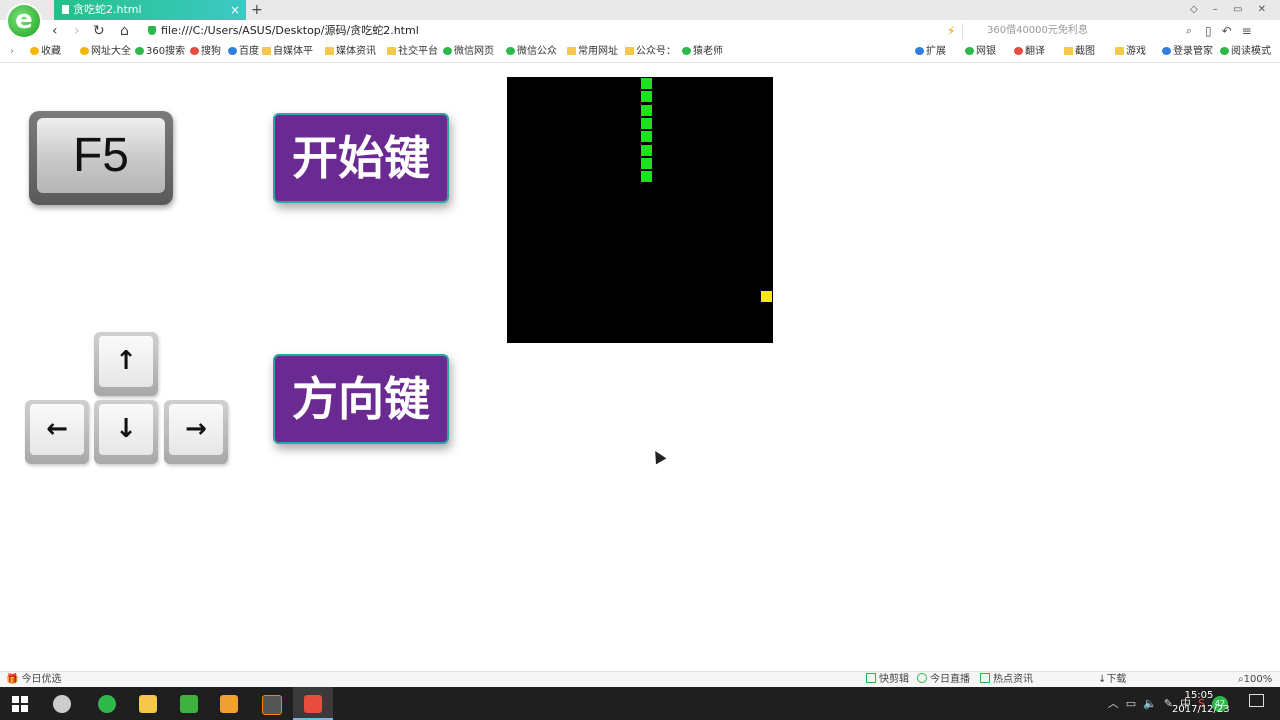  Describe the element at coordinates (99, 31) in the screenshot. I see `refresh-button: ↻` at that location.